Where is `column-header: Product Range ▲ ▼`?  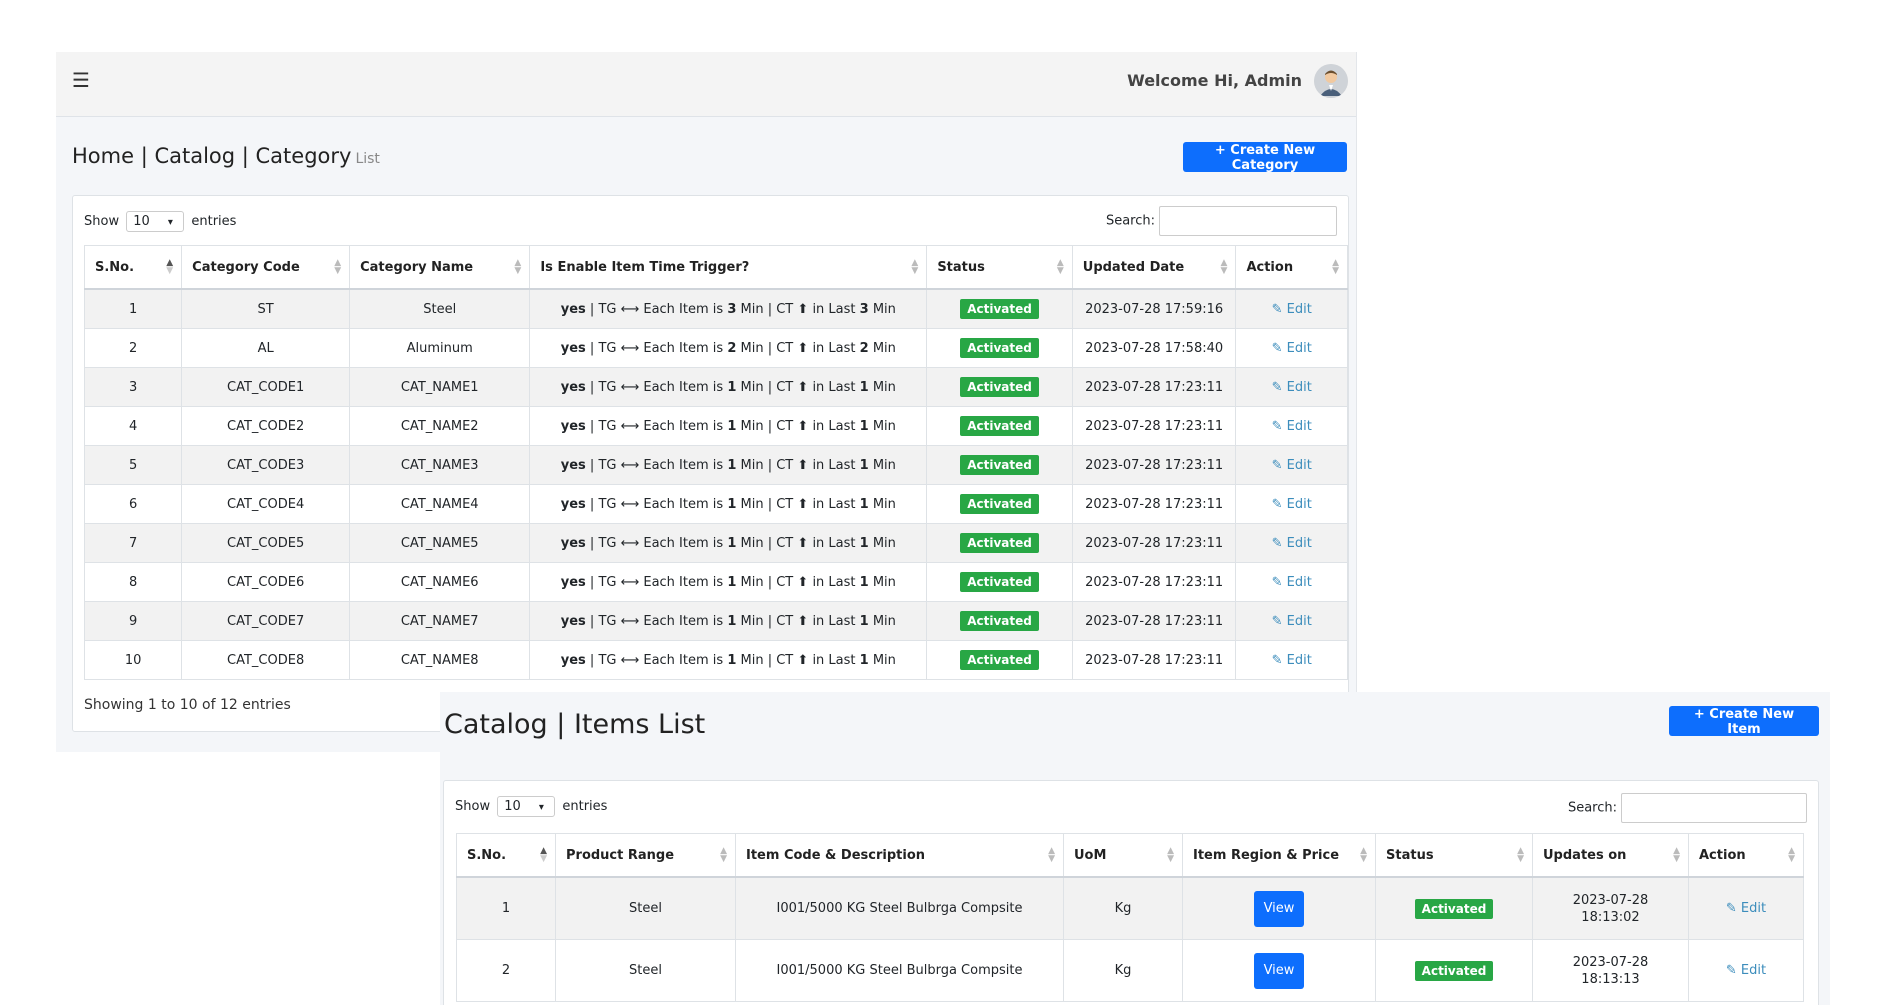 column-header: Product Range ▲ ▼ is located at coordinates (645, 855).